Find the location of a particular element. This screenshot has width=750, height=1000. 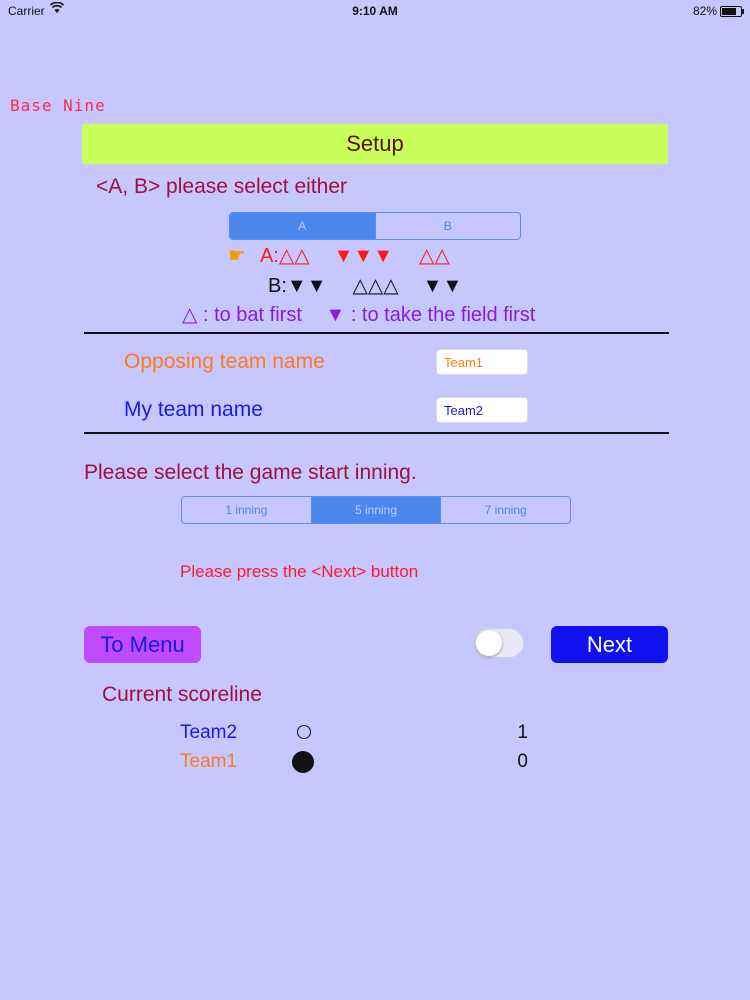

ab-prompt: <A, B> please select either is located at coordinates (221, 186).